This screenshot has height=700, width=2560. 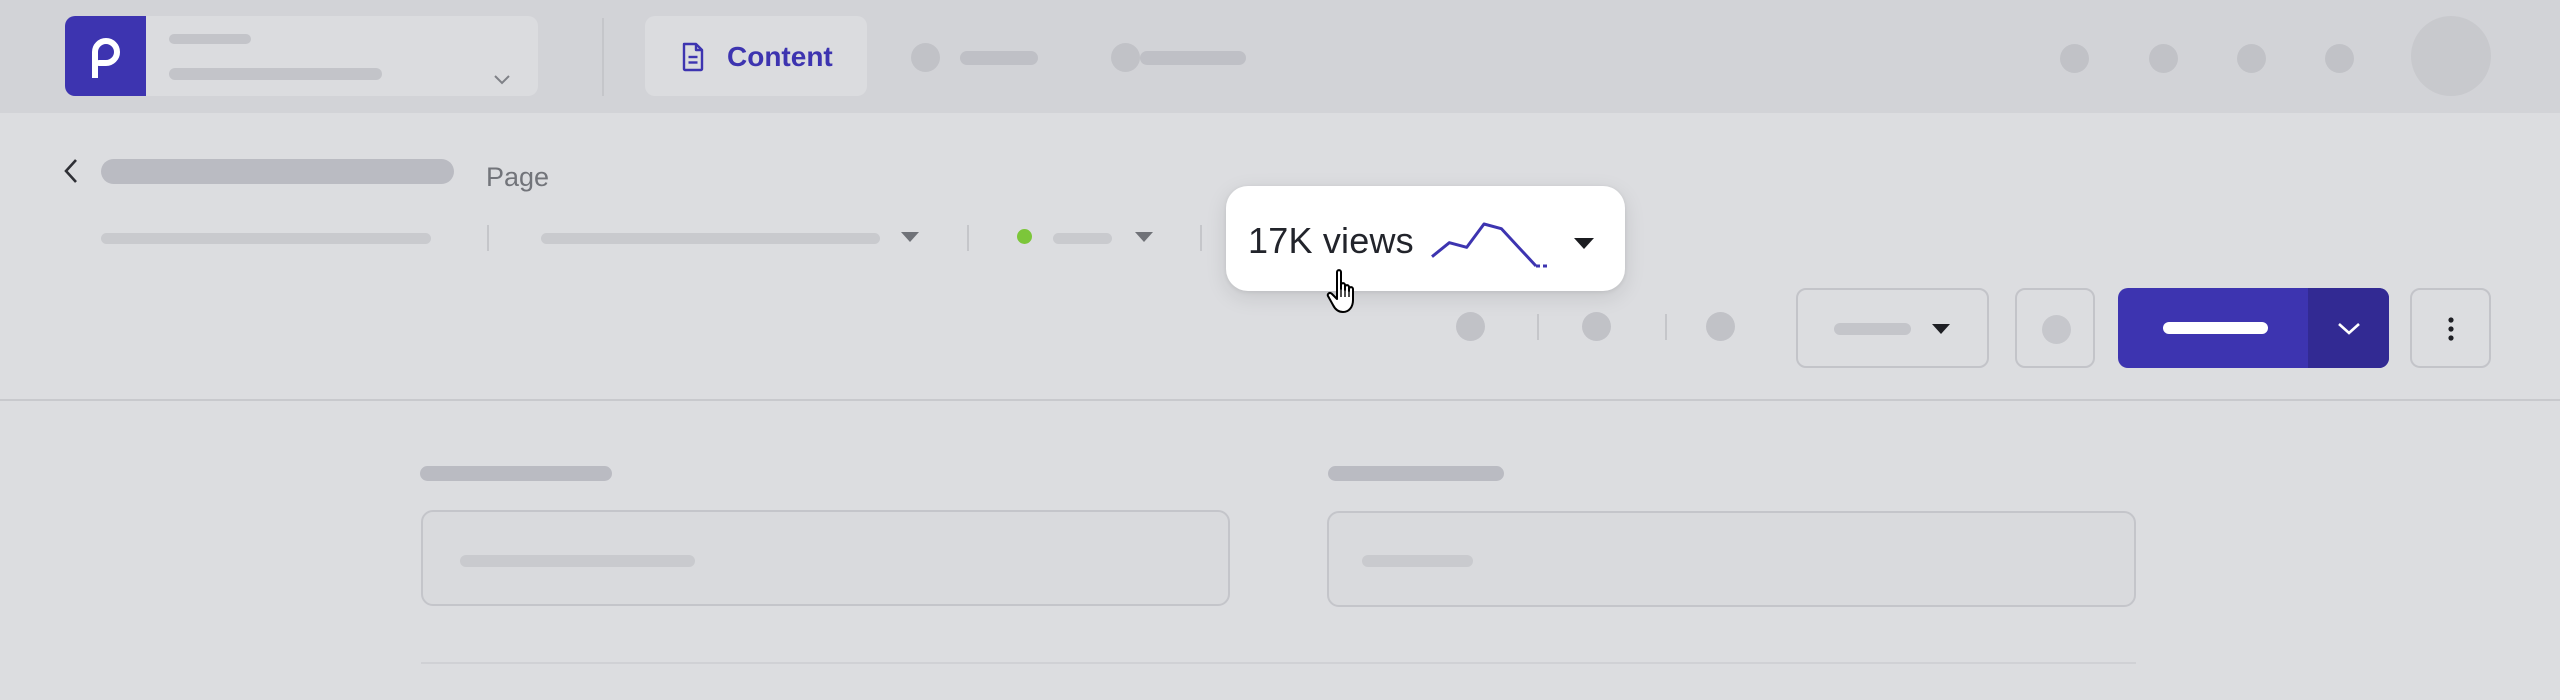 I want to click on hand-pointer-icon, so click(x=1340, y=291).